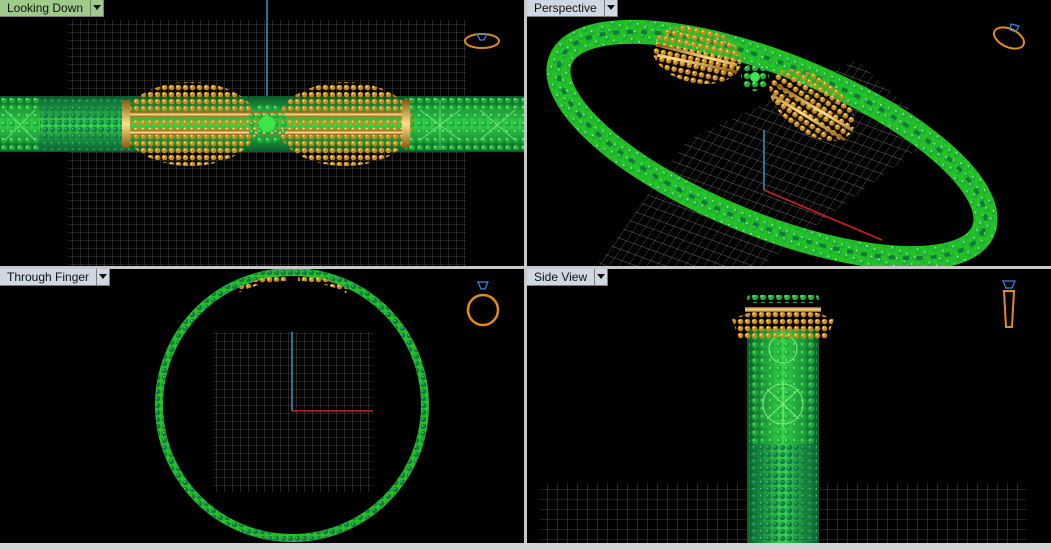 The height and width of the screenshot is (550, 1051). I want to click on grid, so click(293, 412).